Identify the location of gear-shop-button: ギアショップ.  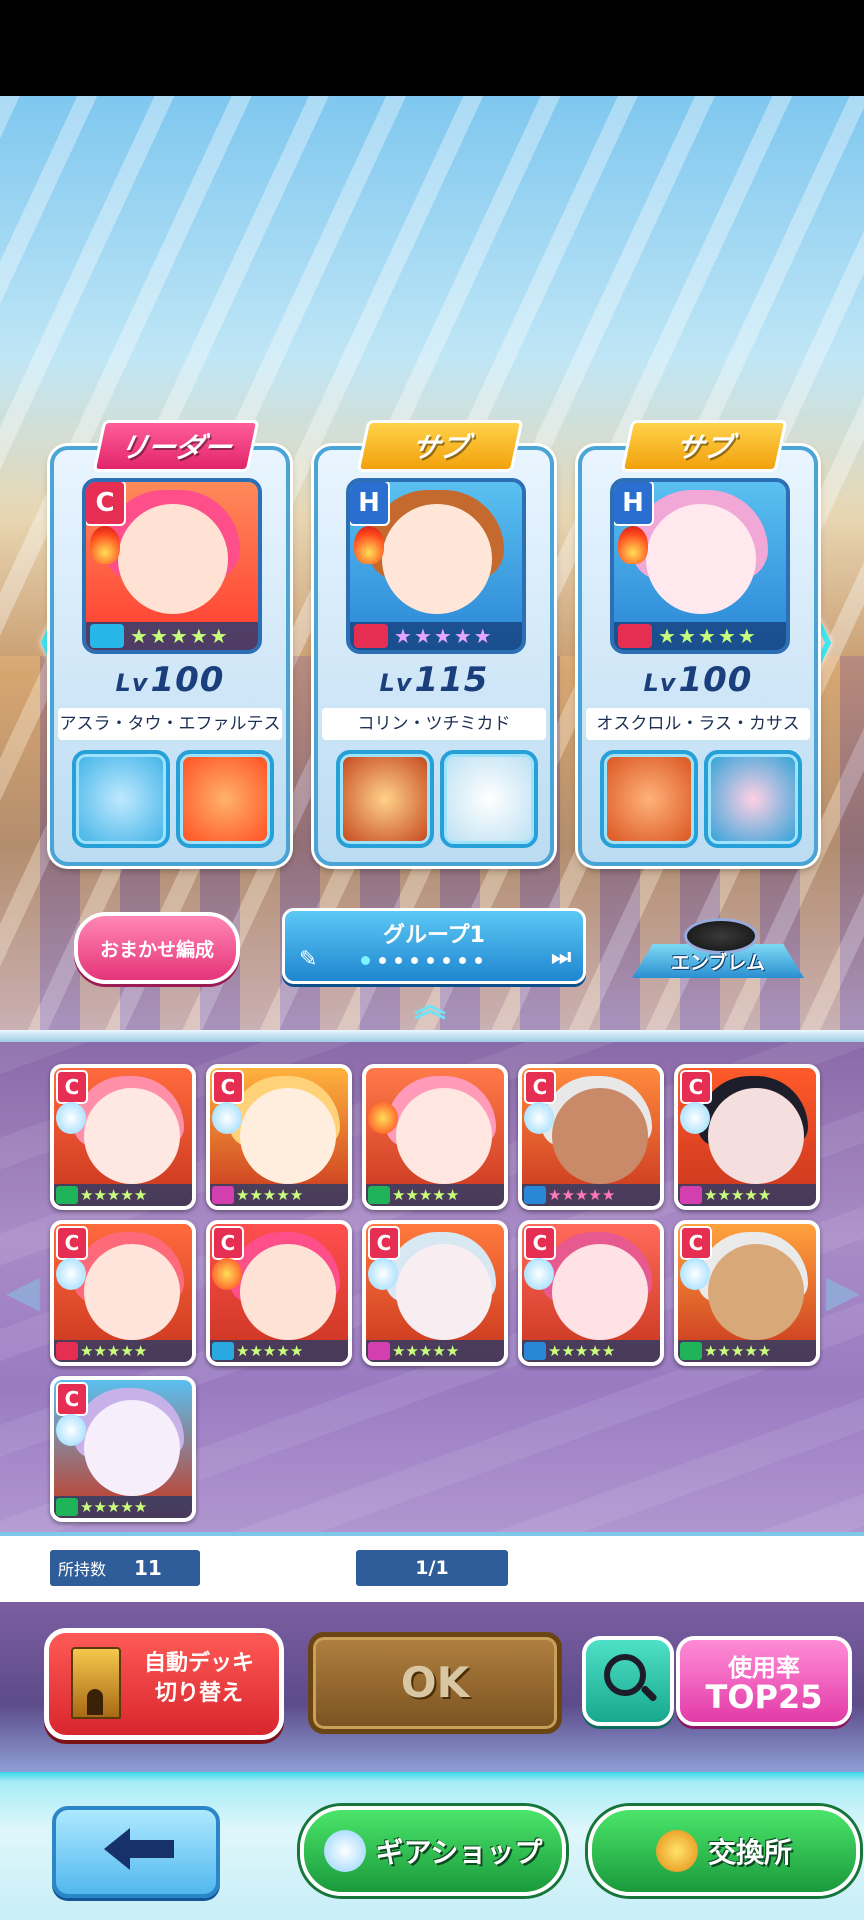
(433, 1851).